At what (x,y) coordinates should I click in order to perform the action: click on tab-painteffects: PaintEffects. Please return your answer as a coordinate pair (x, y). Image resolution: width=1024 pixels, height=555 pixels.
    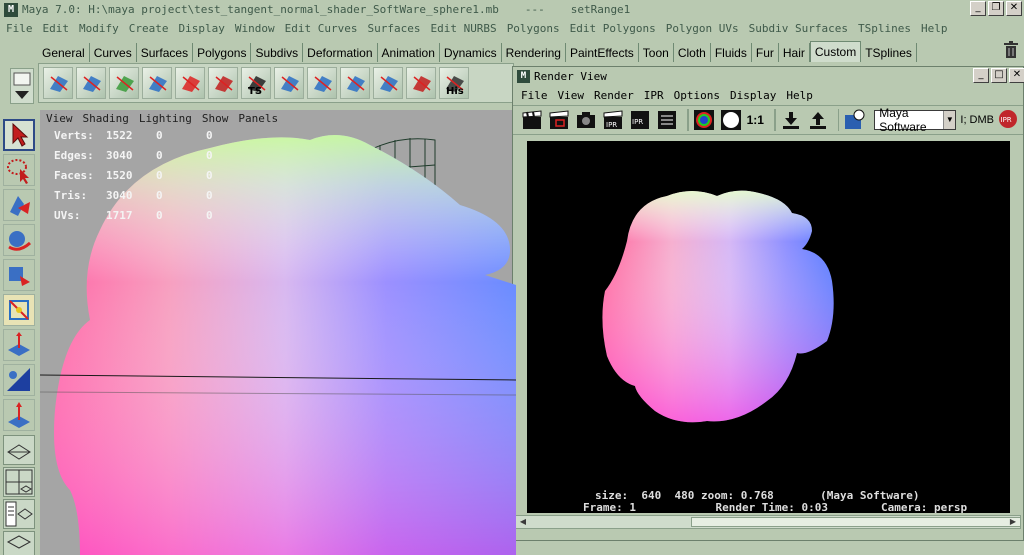
    Looking at the image, I should click on (602, 52).